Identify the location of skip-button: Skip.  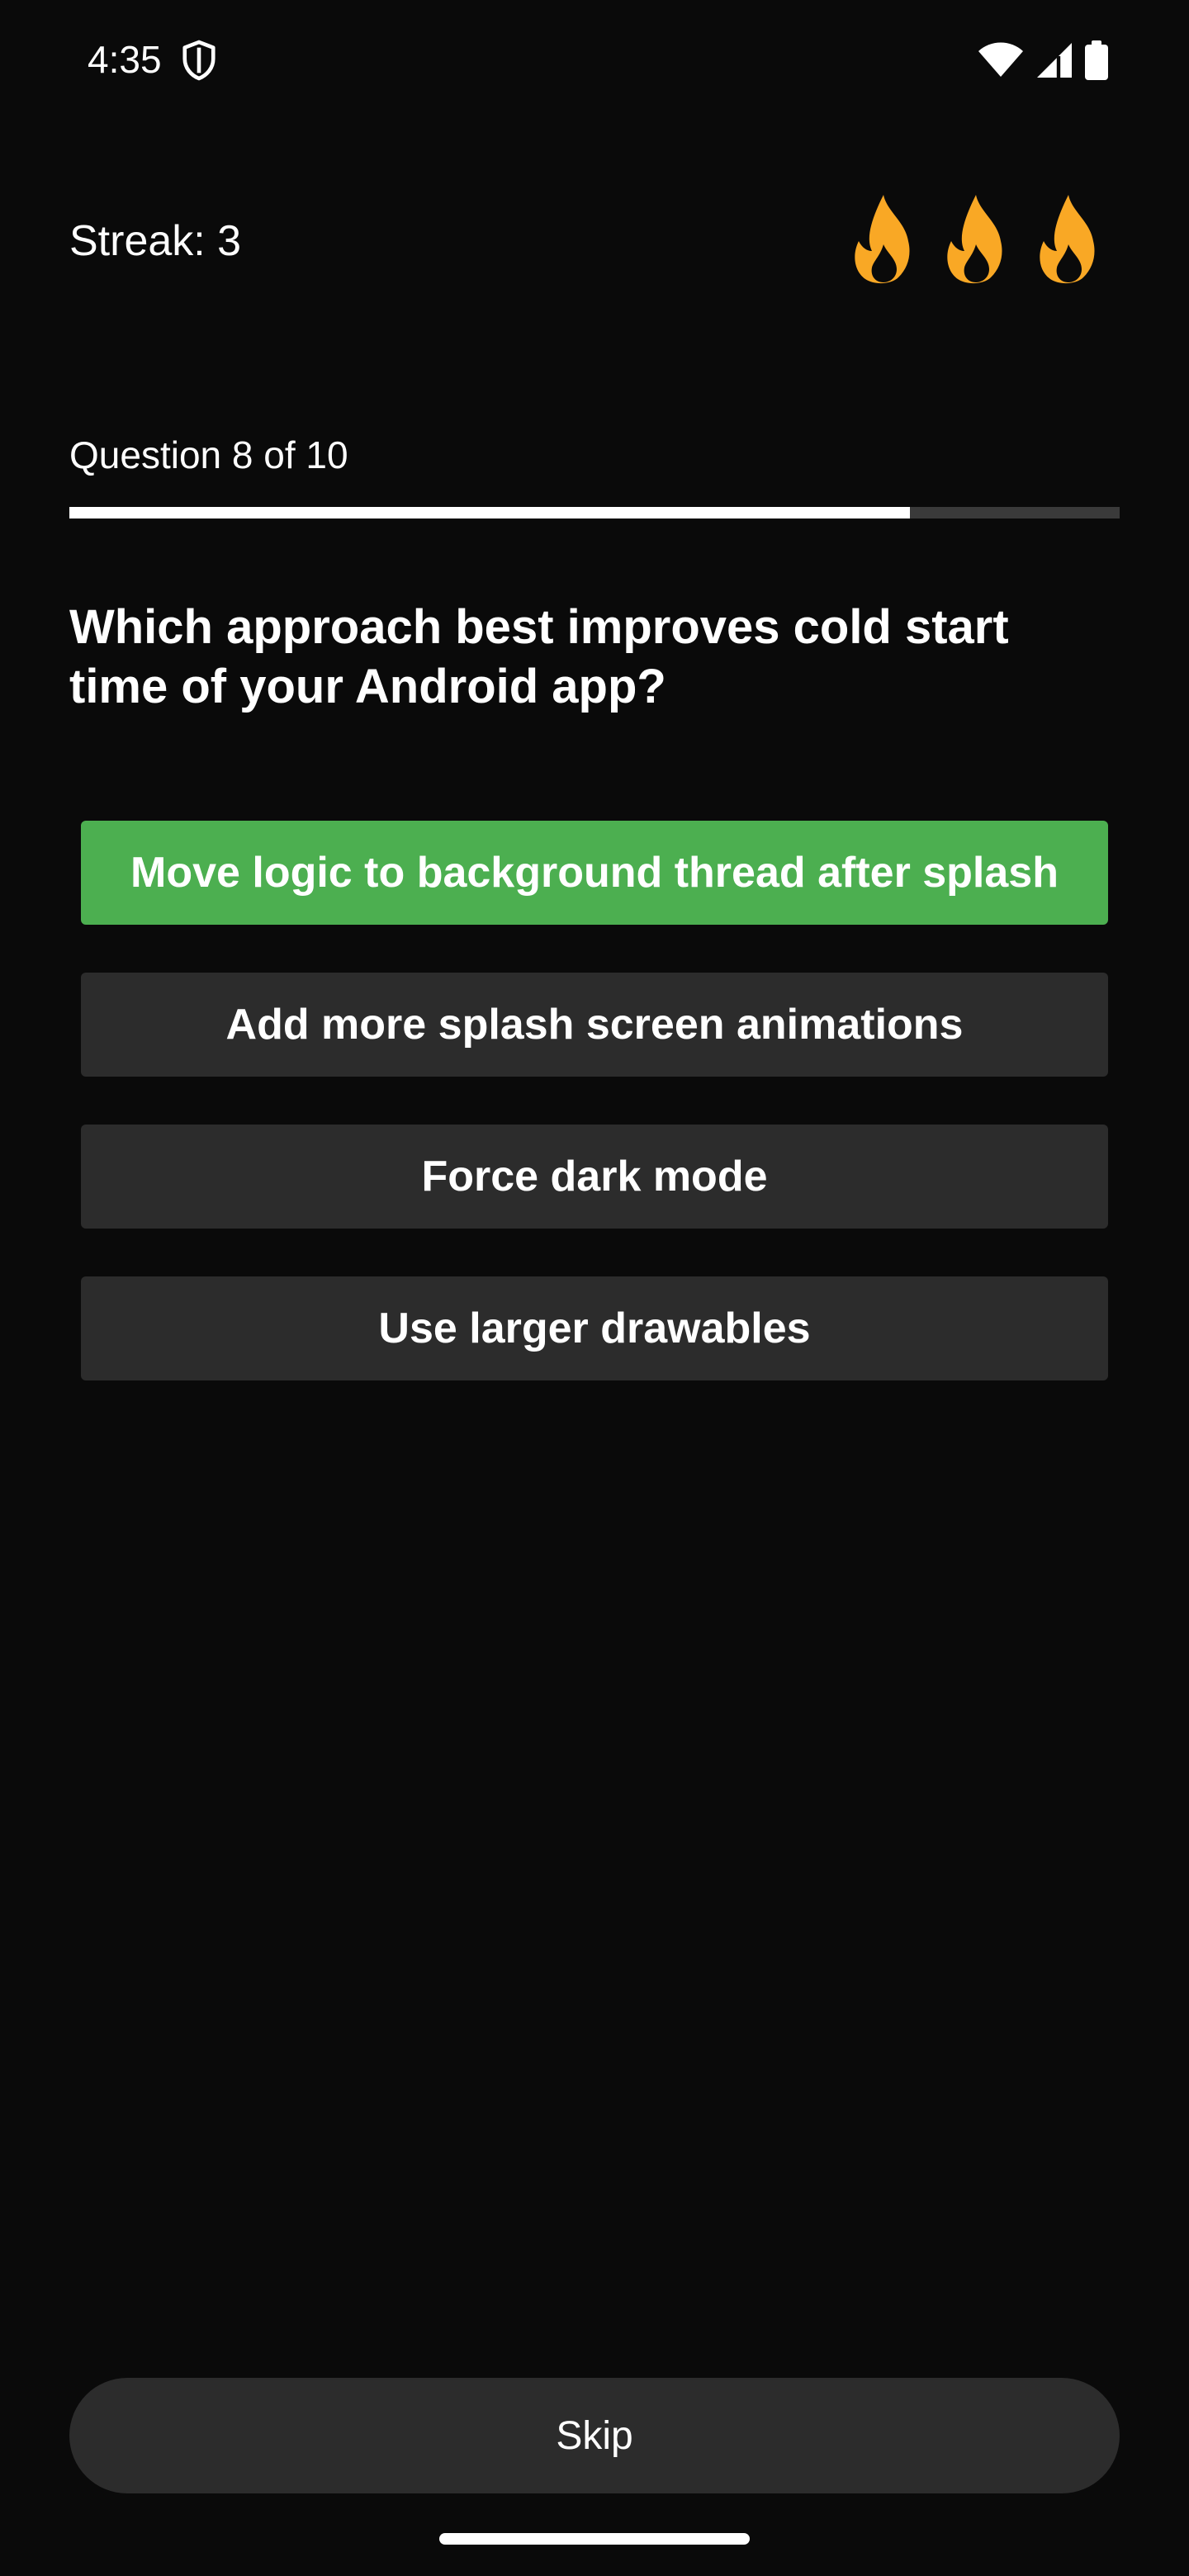
(594, 2435).